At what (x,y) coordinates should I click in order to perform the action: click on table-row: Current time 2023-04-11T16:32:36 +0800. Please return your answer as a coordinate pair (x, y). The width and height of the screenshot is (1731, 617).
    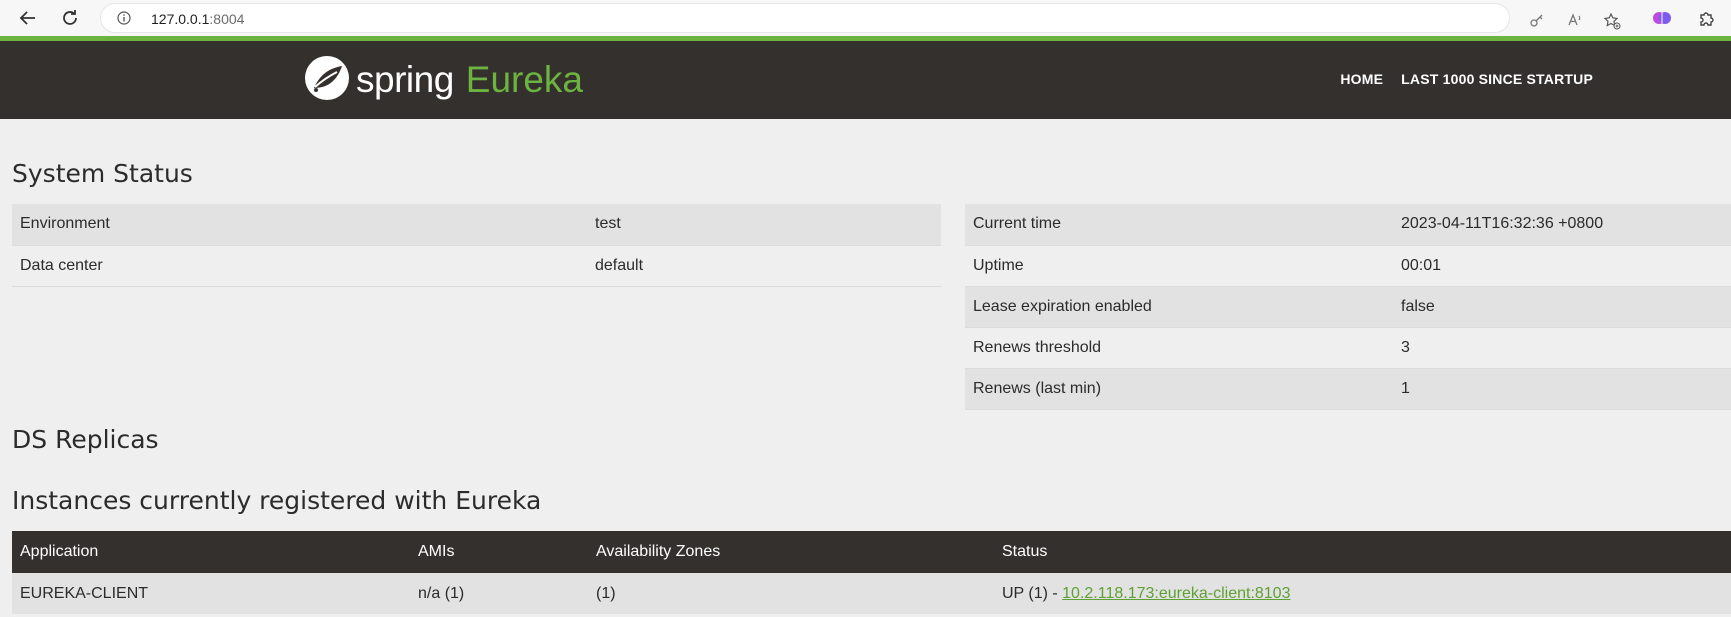
    Looking at the image, I should click on (1348, 225).